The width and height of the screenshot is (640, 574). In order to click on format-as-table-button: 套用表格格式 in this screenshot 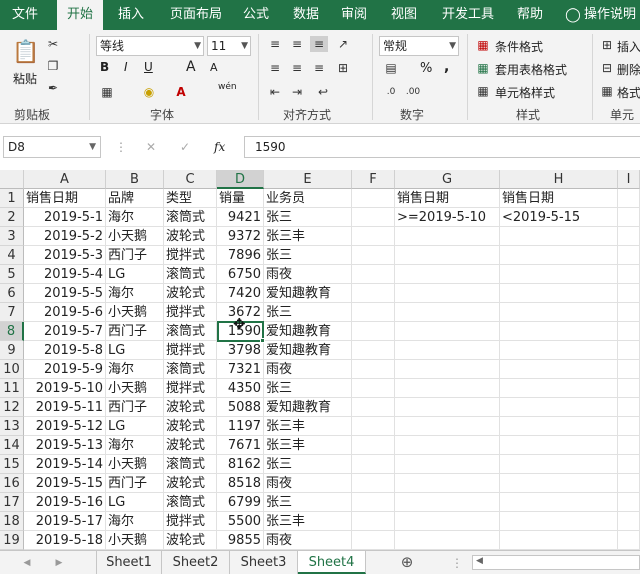, I will do `click(531, 69)`.